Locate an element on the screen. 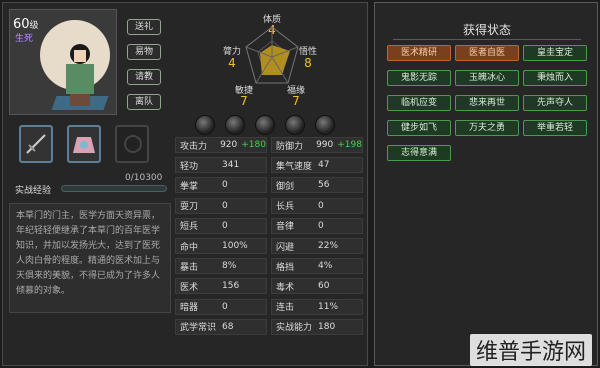 The height and width of the screenshot is (368, 600). stat-name: 音律 is located at coordinates (285, 227).